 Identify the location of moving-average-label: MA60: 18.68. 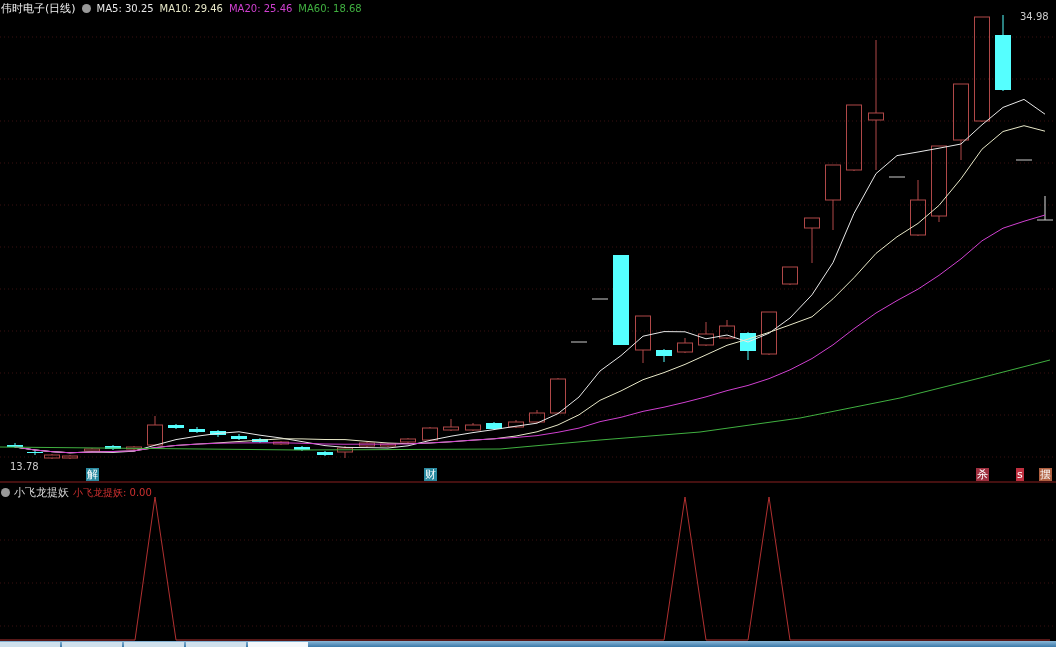
(330, 8).